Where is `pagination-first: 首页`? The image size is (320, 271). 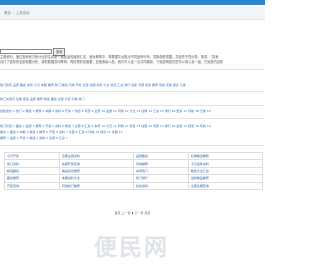 pagination-first: 首页 is located at coordinates (117, 213).